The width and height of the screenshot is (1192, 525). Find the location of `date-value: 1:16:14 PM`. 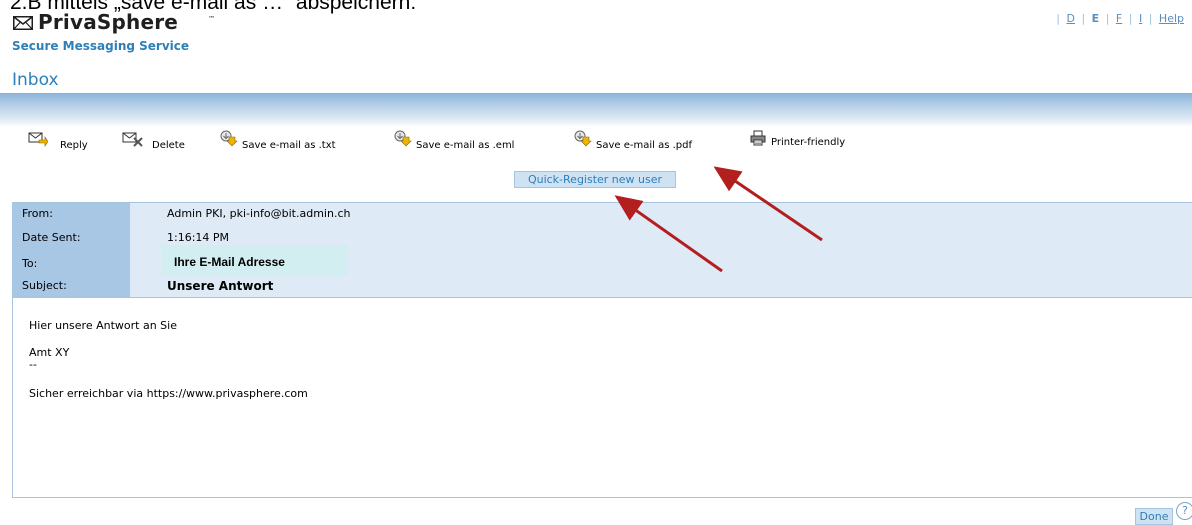

date-value: 1:16:14 PM is located at coordinates (198, 237).